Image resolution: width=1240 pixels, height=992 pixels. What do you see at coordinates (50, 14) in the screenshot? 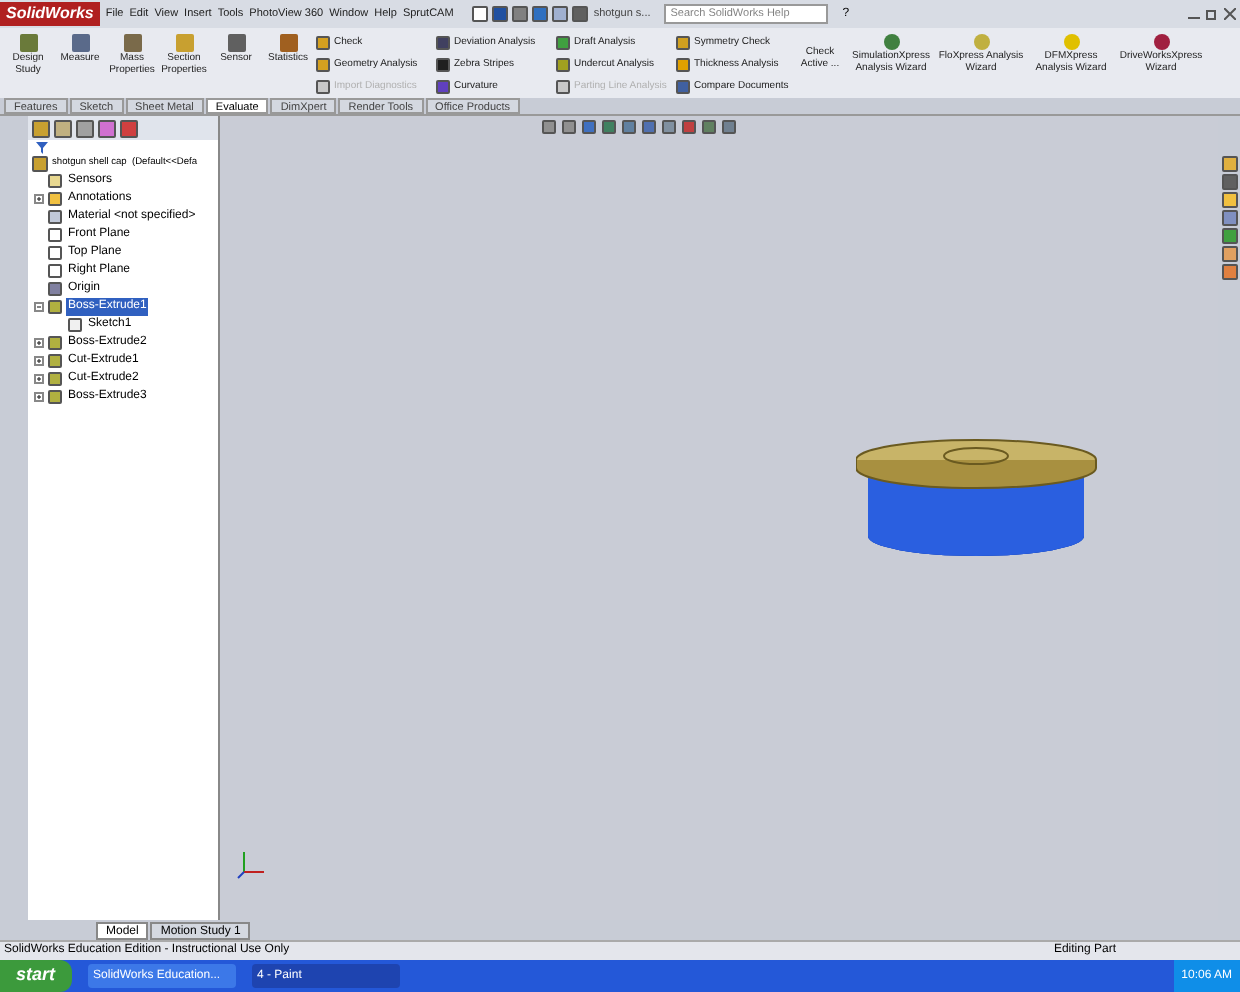
I see `app-logo: SolidWorks` at bounding box center [50, 14].